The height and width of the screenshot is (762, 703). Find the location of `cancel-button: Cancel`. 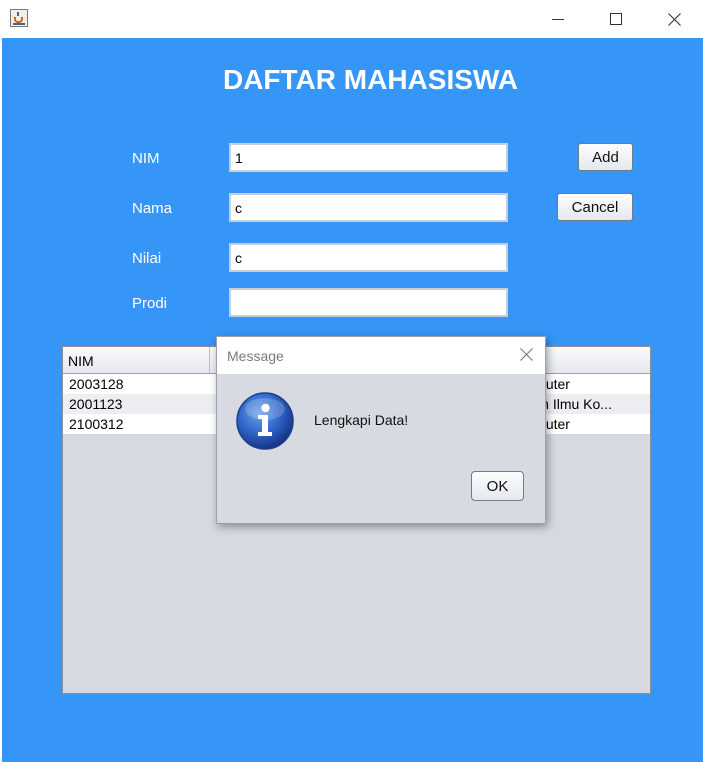

cancel-button: Cancel is located at coordinates (595, 207).